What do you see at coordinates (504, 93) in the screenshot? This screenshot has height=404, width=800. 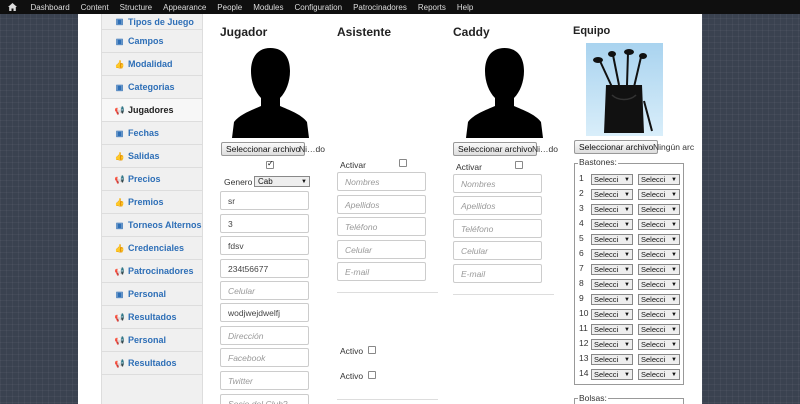 I see `caddy-avatar-placeholder` at bounding box center [504, 93].